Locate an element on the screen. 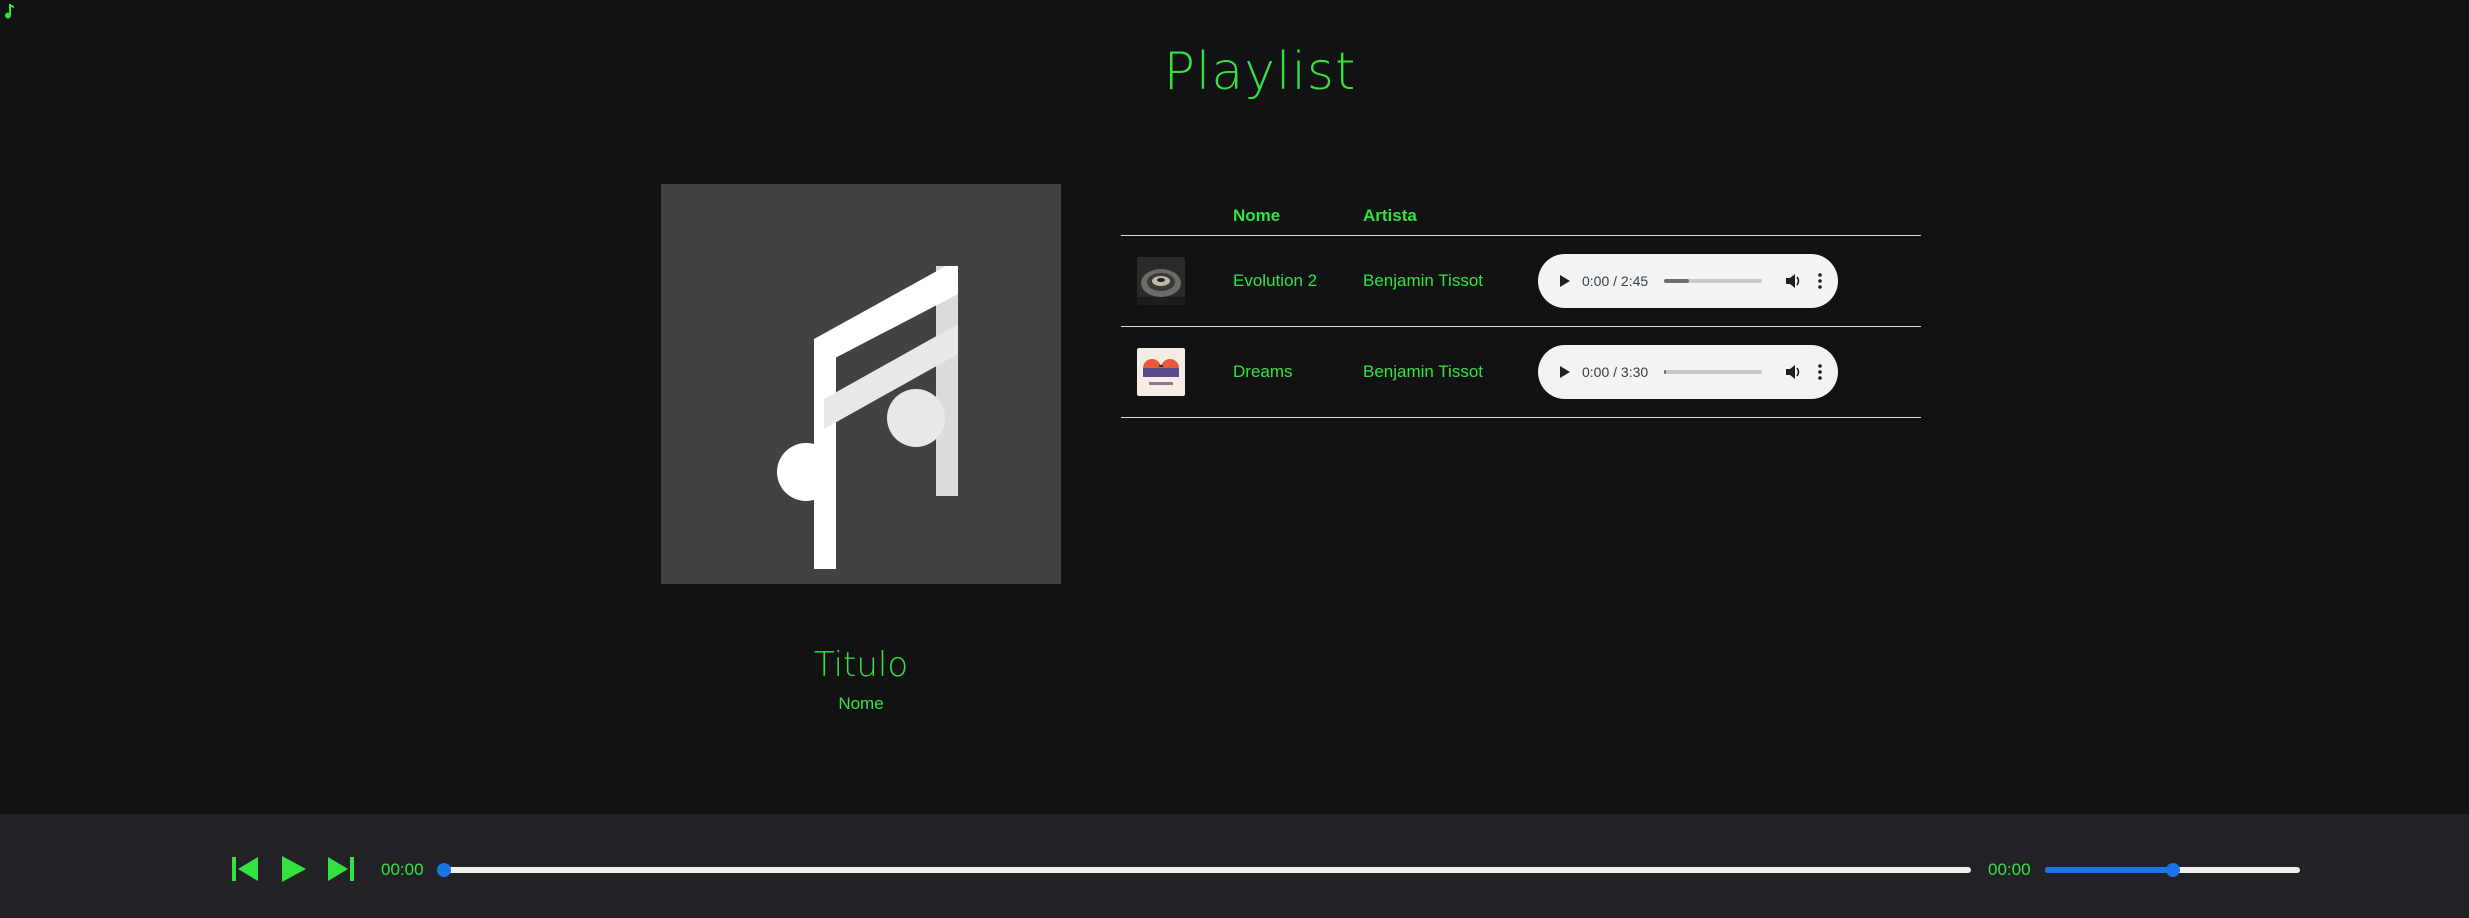 The image size is (2469, 918). playlist-table: Nome Artista Evolution 2 Benjamin Tissot is located at coordinates (1521, 304).